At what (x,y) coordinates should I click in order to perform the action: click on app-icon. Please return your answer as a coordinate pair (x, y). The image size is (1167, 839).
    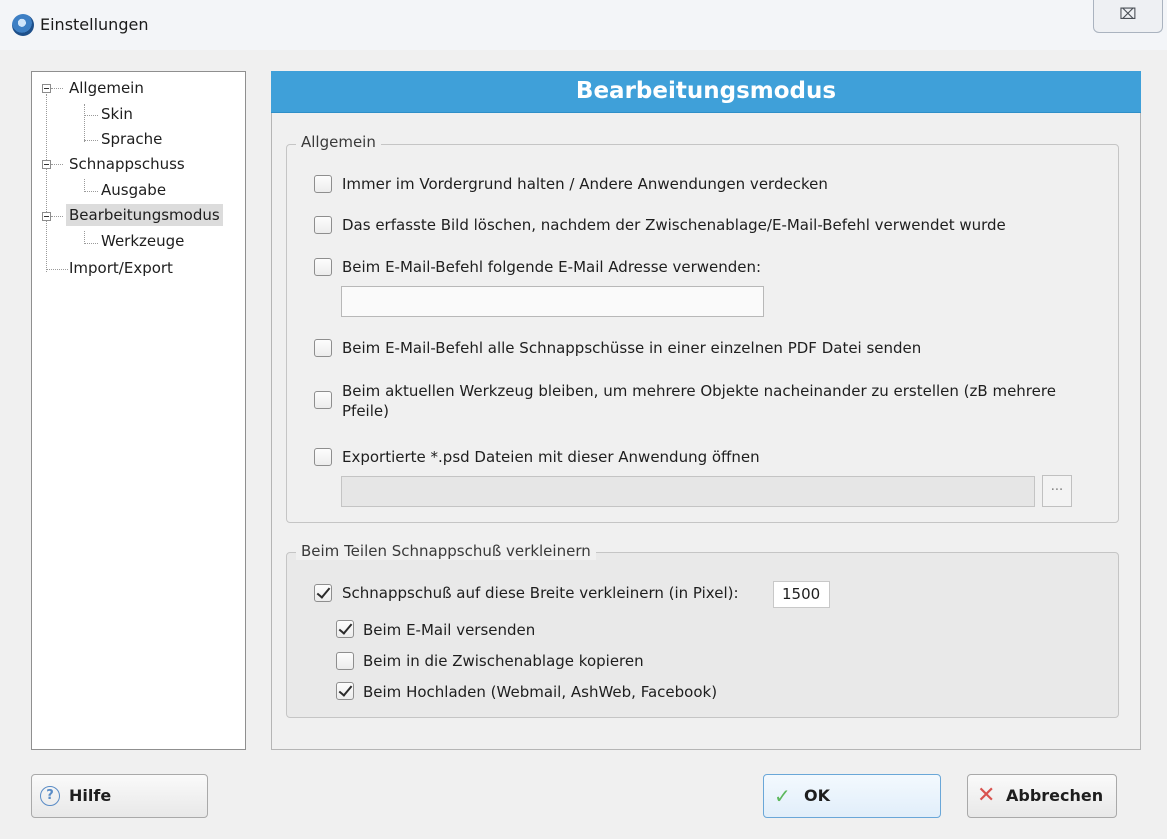
    Looking at the image, I should click on (23, 25).